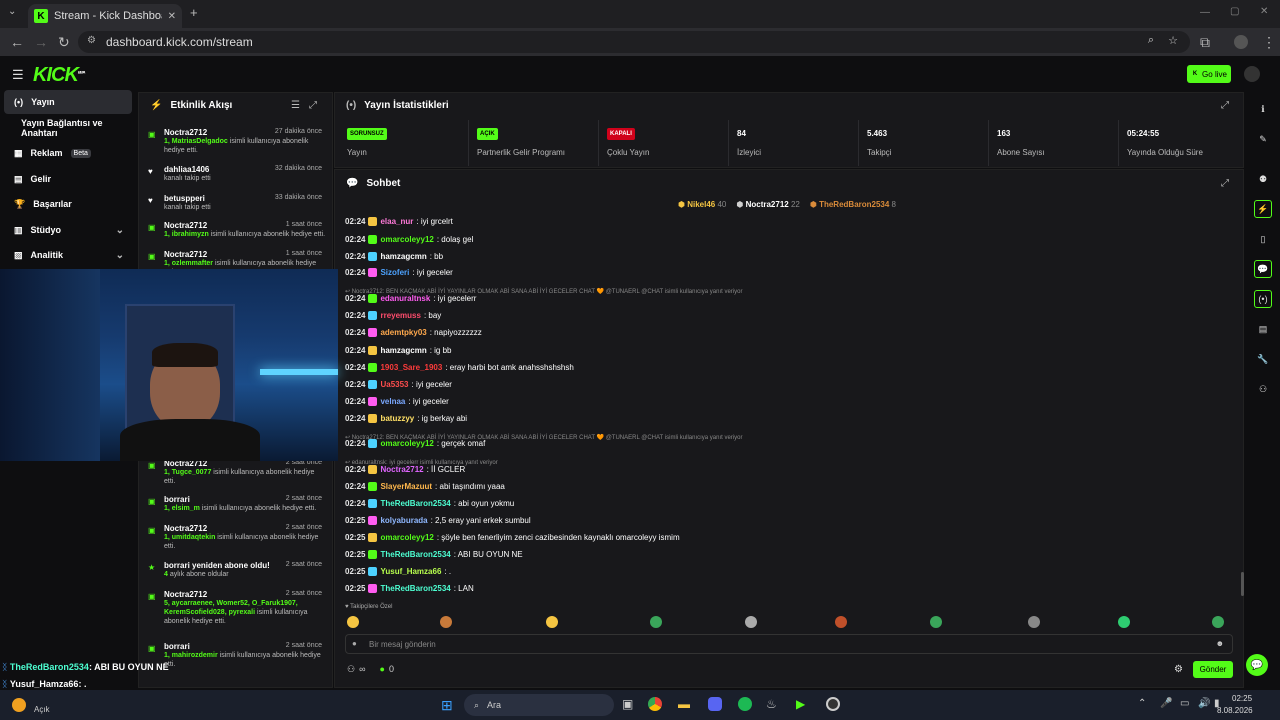  I want to click on discord-icon, so click(715, 704).